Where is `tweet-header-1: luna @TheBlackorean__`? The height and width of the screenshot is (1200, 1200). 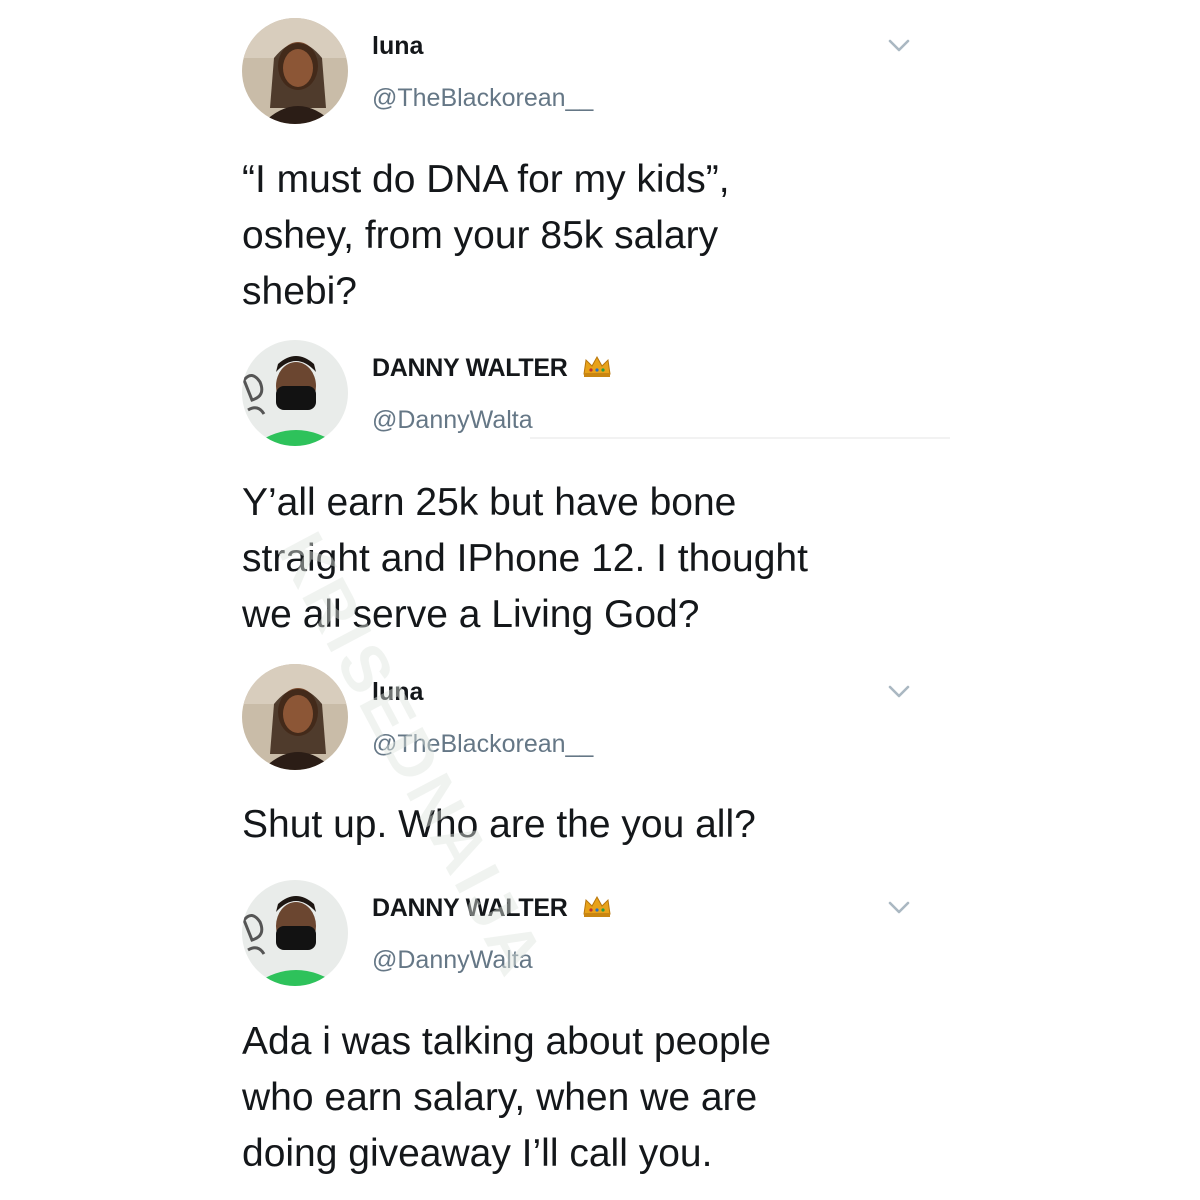 tweet-header-1: luna @TheBlackorean__ is located at coordinates (577, 73).